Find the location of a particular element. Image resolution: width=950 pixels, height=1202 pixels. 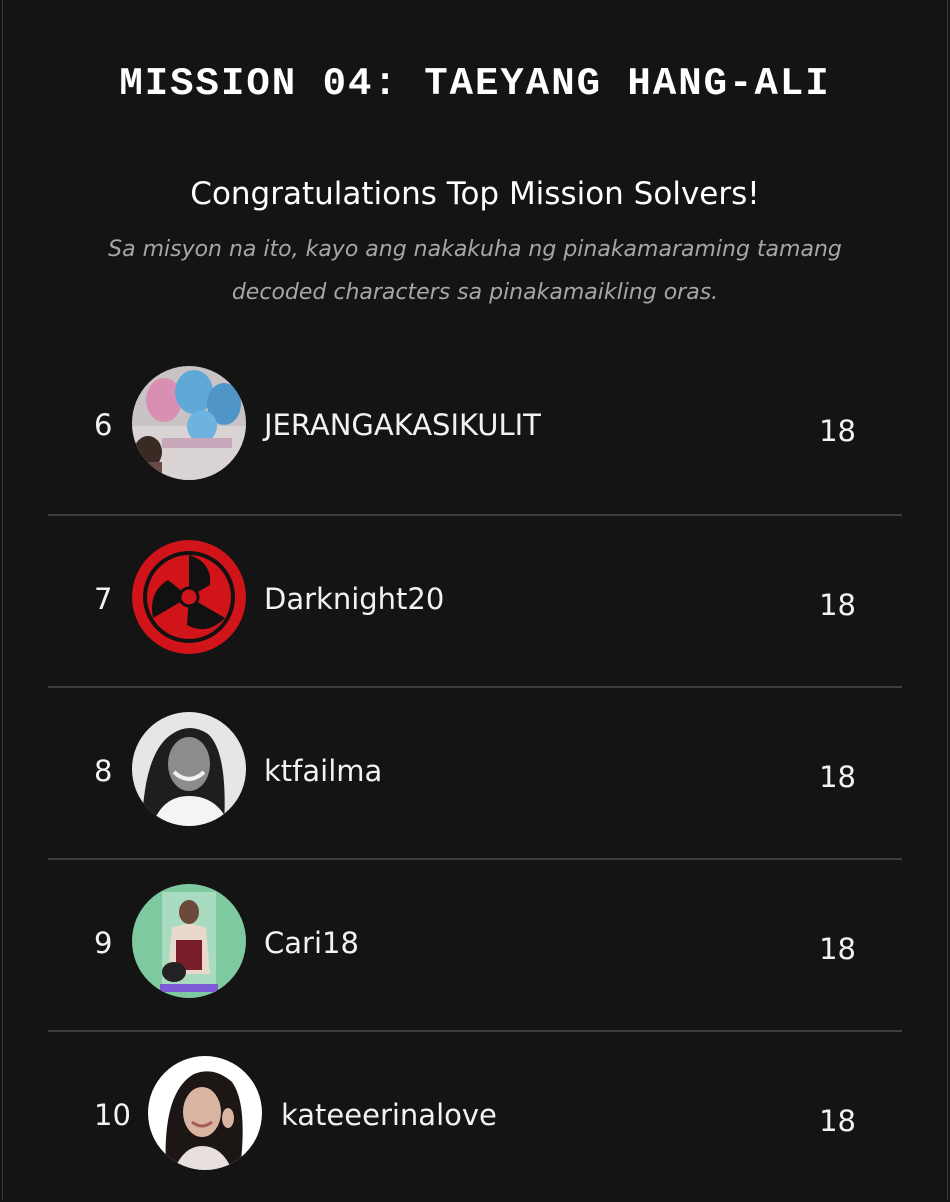

username: Darknight20 is located at coordinates (354, 599).